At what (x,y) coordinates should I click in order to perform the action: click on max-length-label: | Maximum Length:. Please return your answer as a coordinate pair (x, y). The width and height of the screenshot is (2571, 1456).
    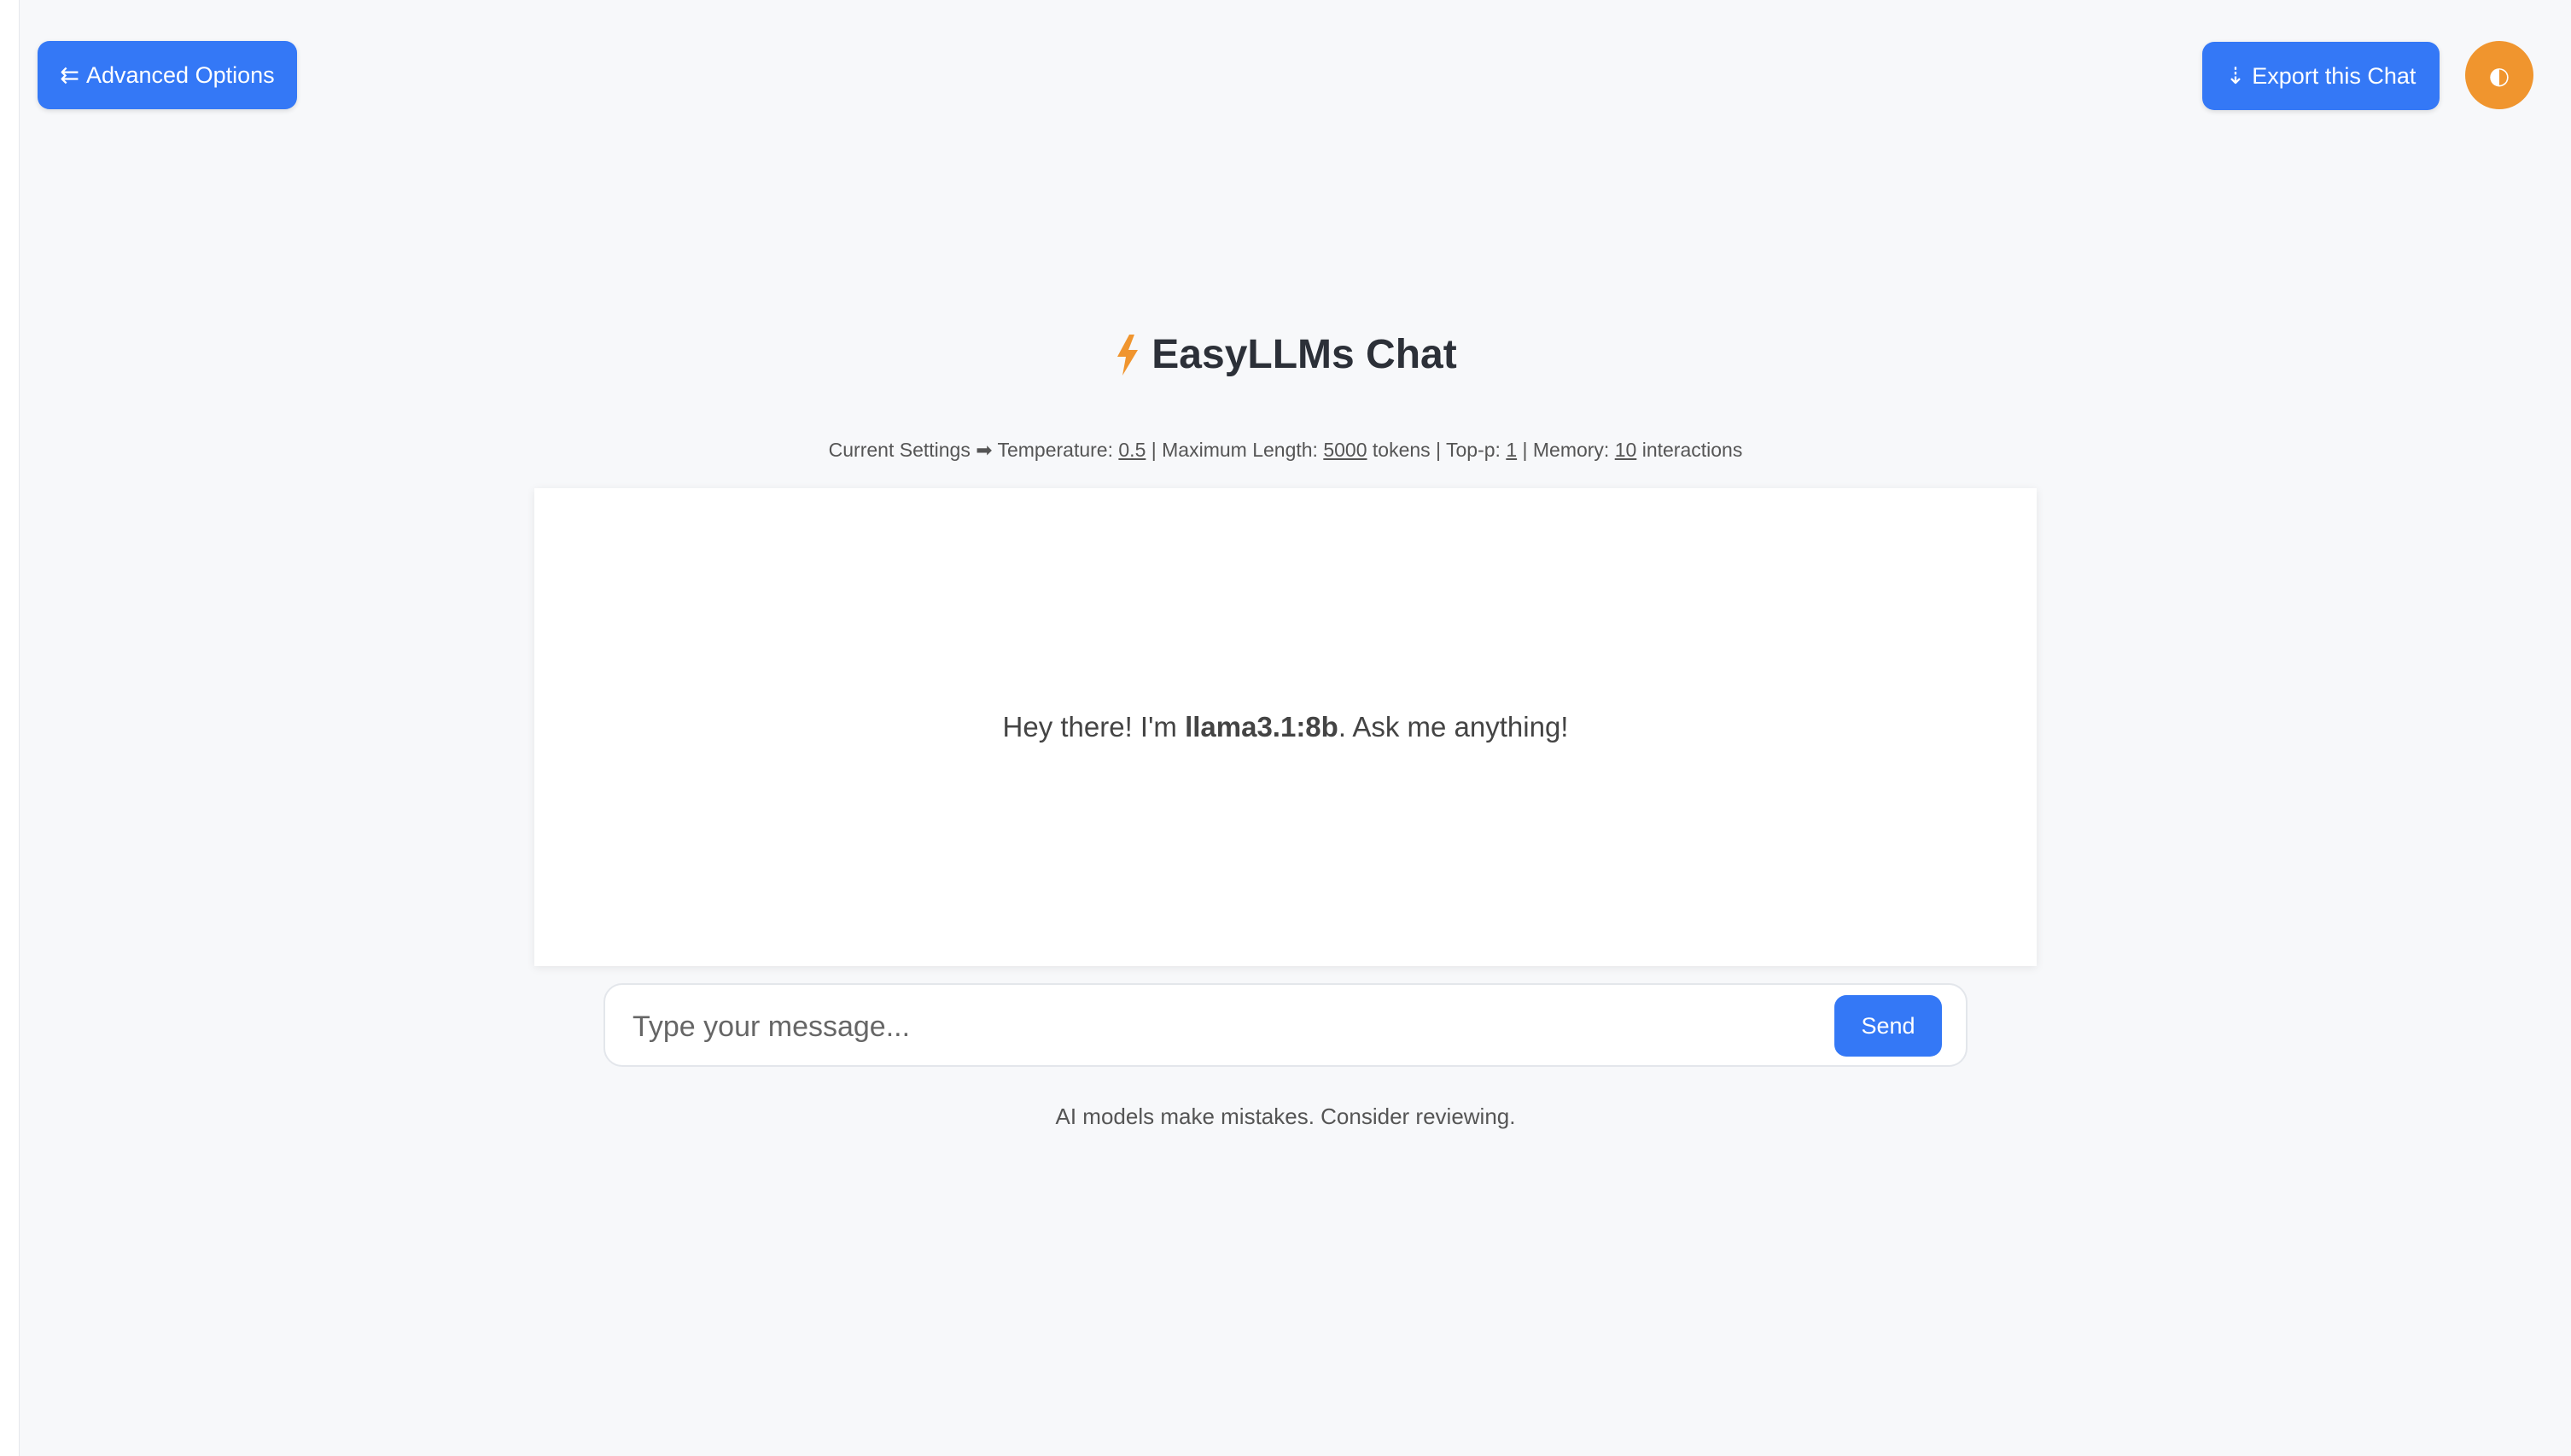
    Looking at the image, I should click on (1235, 450).